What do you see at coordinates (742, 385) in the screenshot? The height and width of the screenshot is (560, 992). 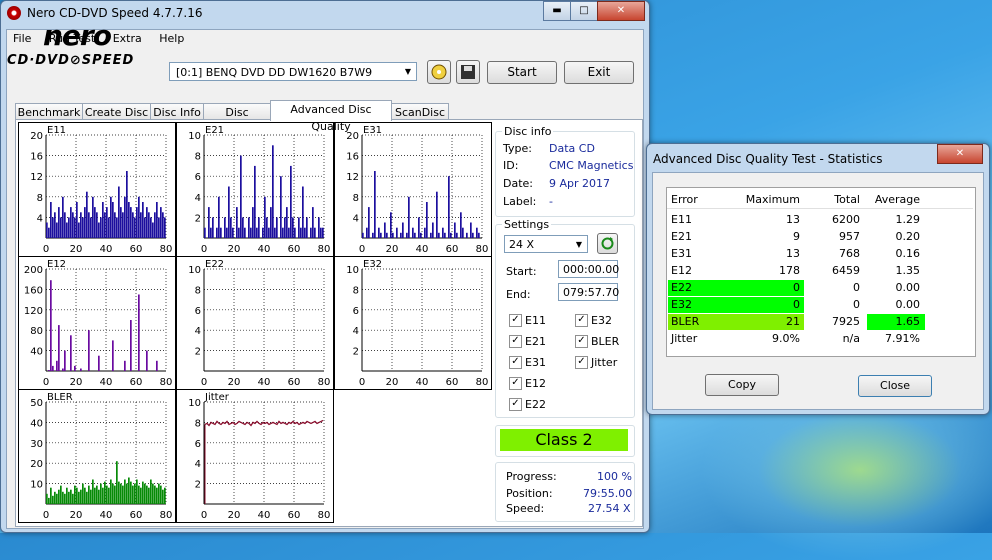 I see `copy-button: Copy` at bounding box center [742, 385].